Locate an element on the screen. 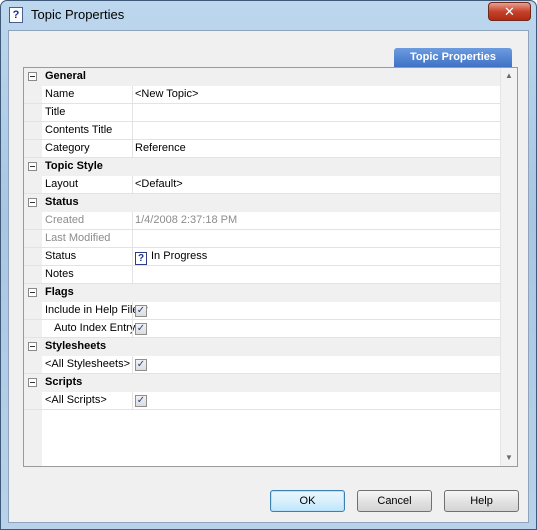 This screenshot has height=530, width=537. created-value: 1/4/2008 2:37:18 PM is located at coordinates (186, 220).